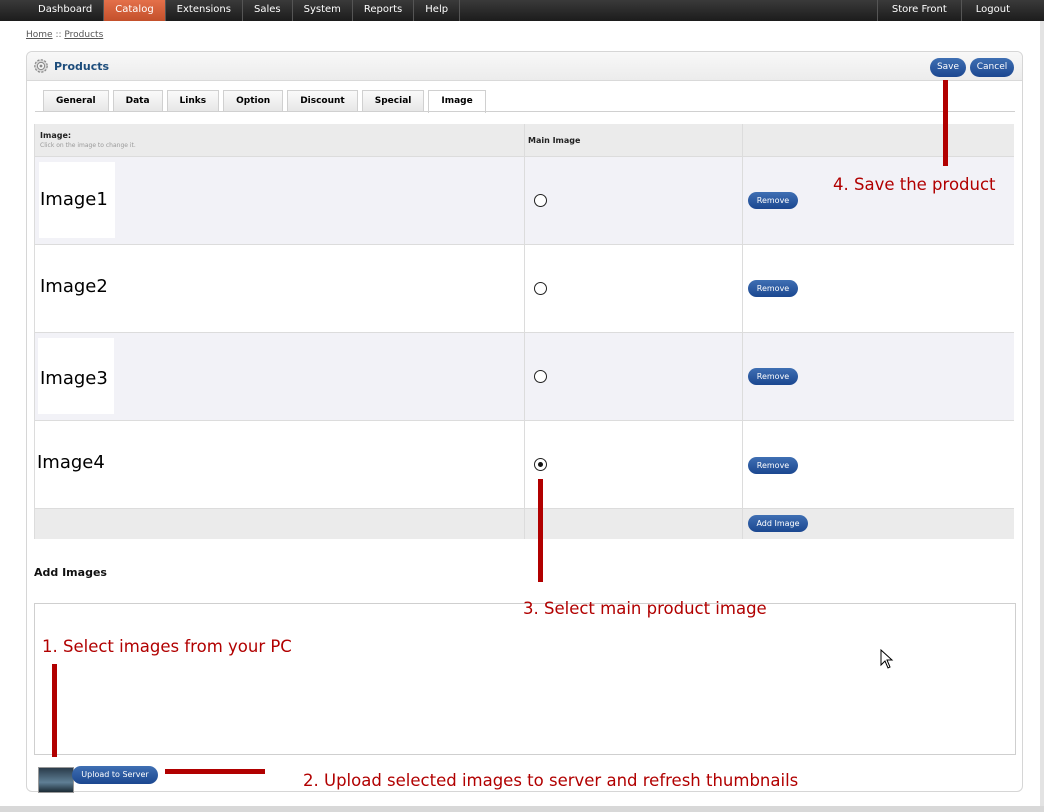 The height and width of the screenshot is (812, 1044). Describe the element at coordinates (945, 123) in the screenshot. I see `annotation-bar-save` at that location.